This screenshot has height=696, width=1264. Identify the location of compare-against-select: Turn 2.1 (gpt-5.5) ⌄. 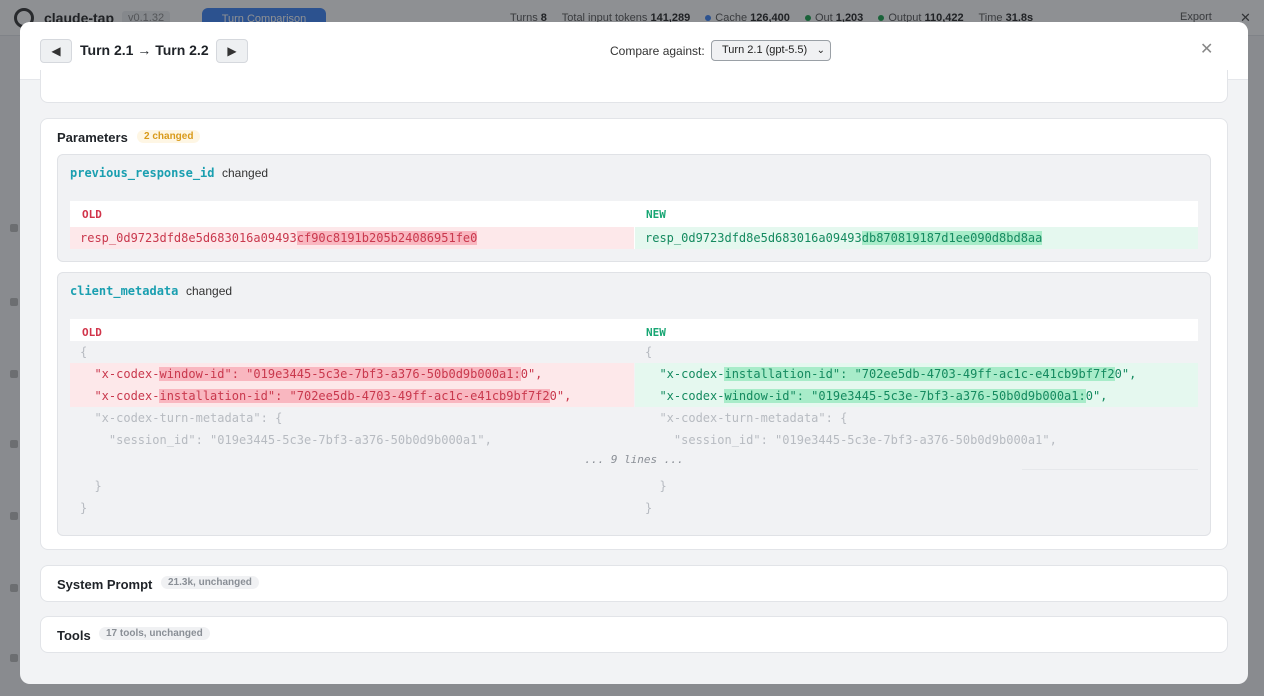
(771, 50).